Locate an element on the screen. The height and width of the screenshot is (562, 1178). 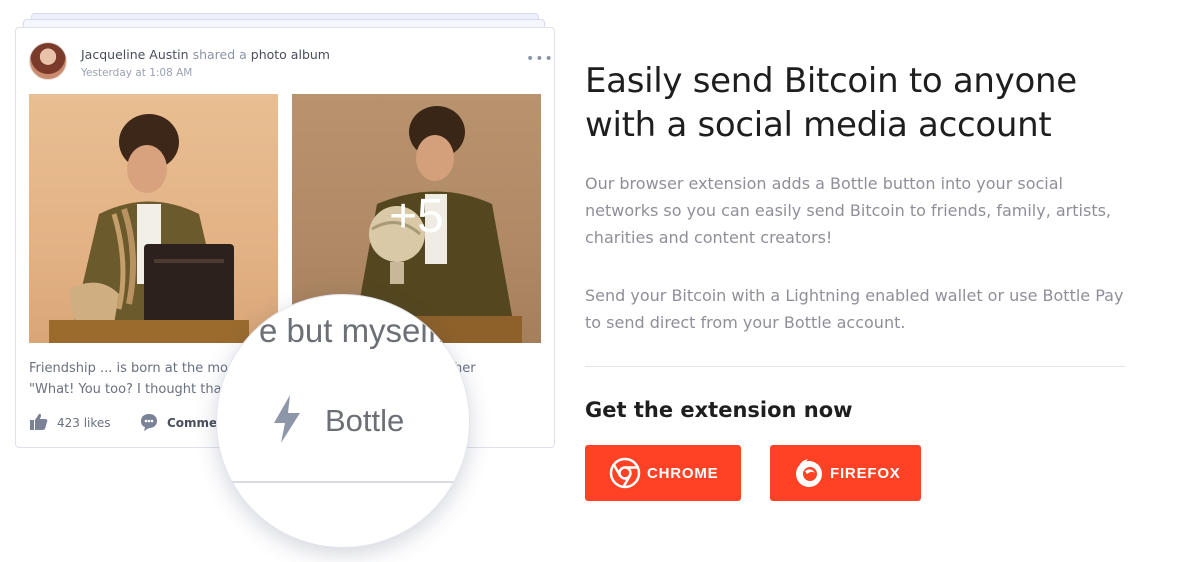
thumbs-up-icon is located at coordinates (39, 422).